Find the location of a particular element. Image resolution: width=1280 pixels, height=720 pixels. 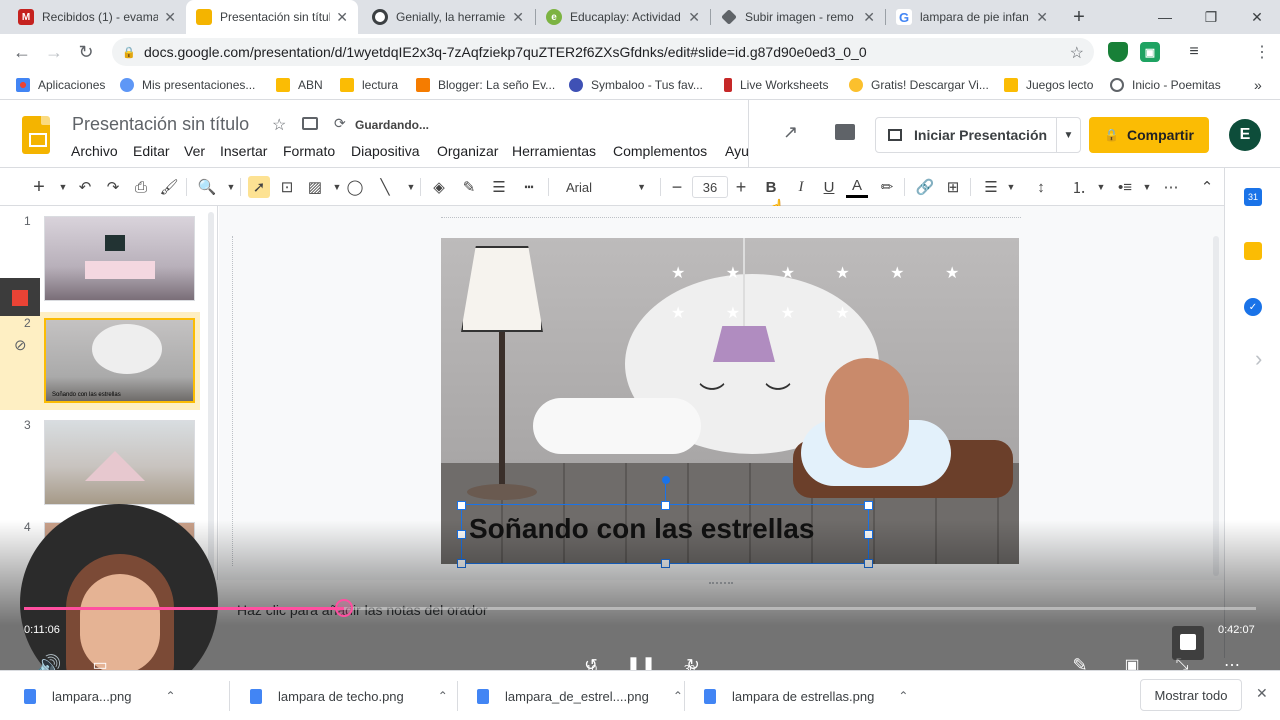

increase-font-size-icon: + is located at coordinates (741, 187).